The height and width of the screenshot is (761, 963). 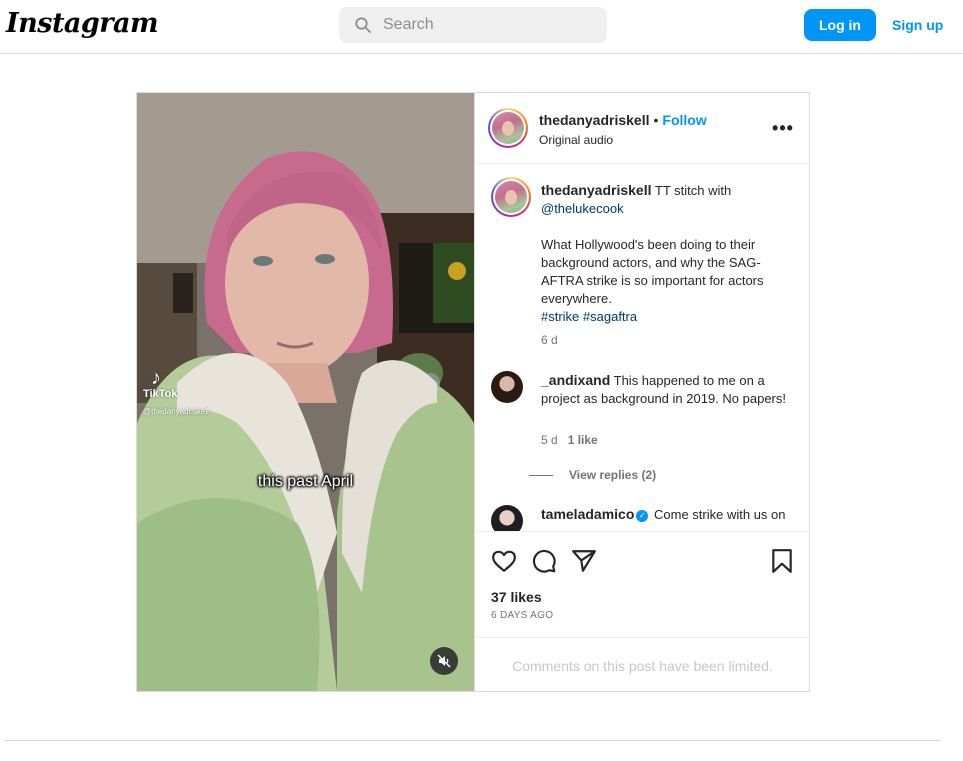 What do you see at coordinates (363, 25) in the screenshot?
I see `search-icon` at bounding box center [363, 25].